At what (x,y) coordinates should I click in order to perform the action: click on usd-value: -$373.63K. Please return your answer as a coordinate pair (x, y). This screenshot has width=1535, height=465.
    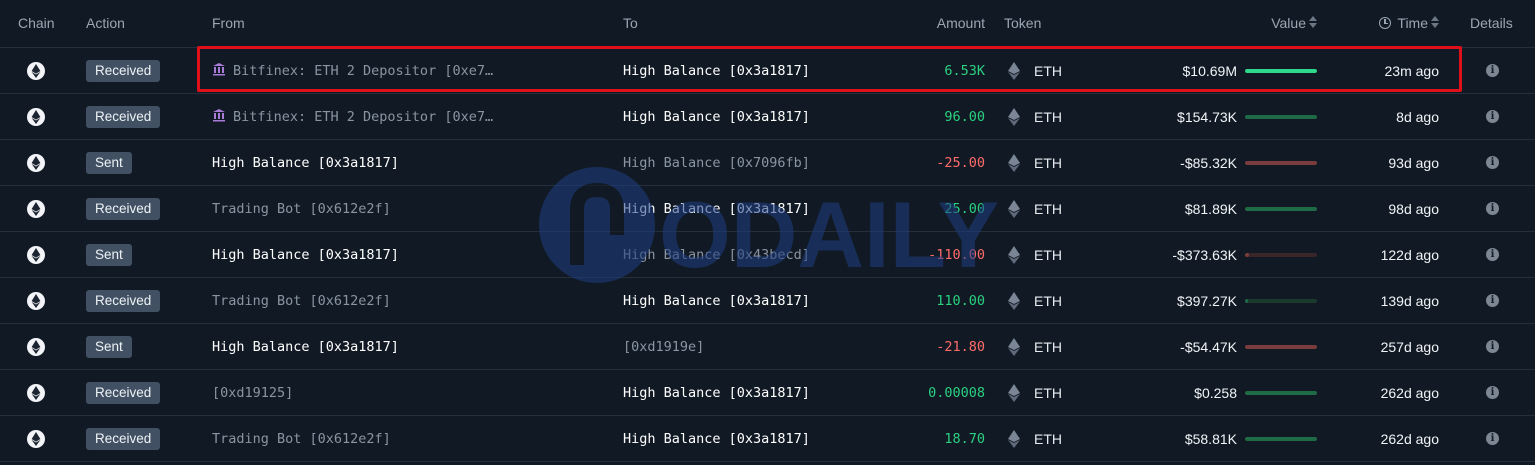
    Looking at the image, I should click on (1204, 254).